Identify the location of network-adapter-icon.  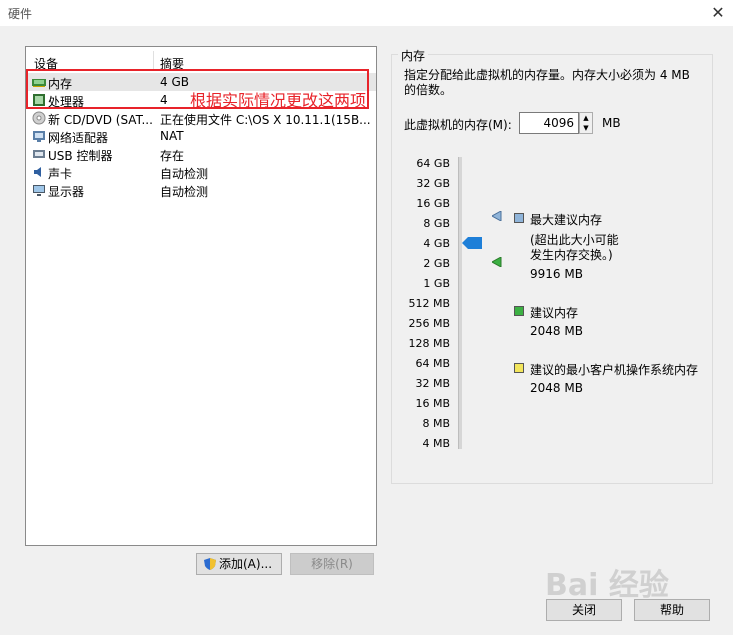
(39, 136).